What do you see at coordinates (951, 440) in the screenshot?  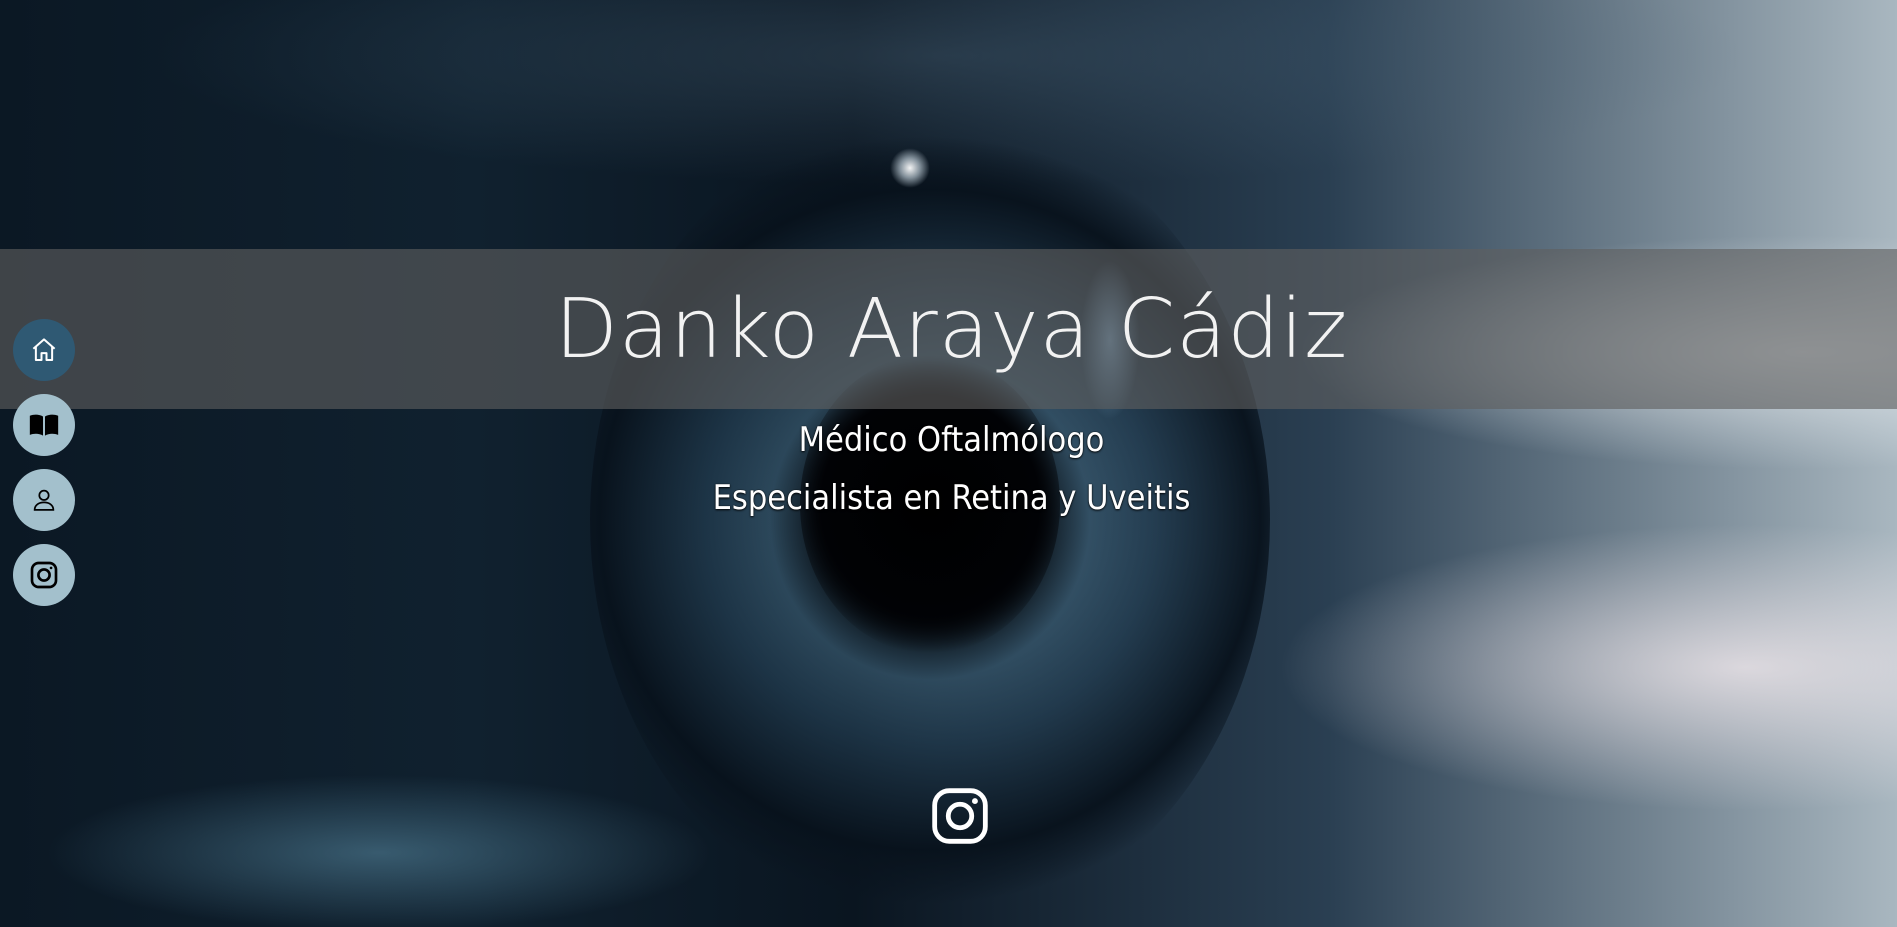 I see `subtitle-profession: Médico Oftalmólogo` at bounding box center [951, 440].